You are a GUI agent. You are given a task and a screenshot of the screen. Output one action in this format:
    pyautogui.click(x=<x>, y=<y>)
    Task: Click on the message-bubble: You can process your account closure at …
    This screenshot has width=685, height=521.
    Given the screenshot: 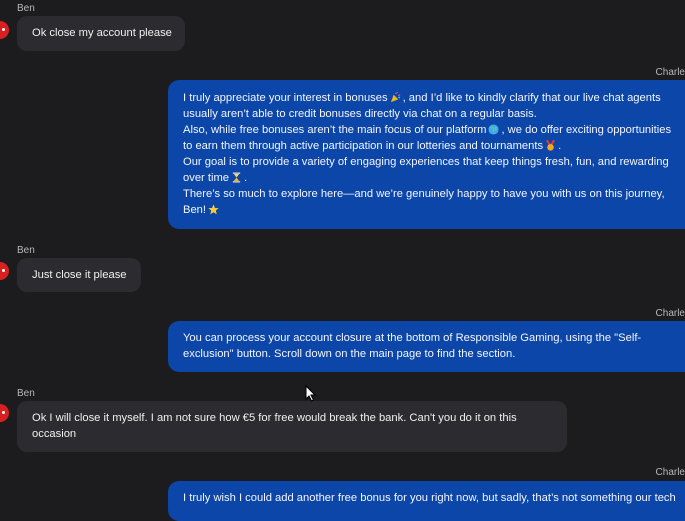 What is the action you would take?
    pyautogui.click(x=426, y=346)
    